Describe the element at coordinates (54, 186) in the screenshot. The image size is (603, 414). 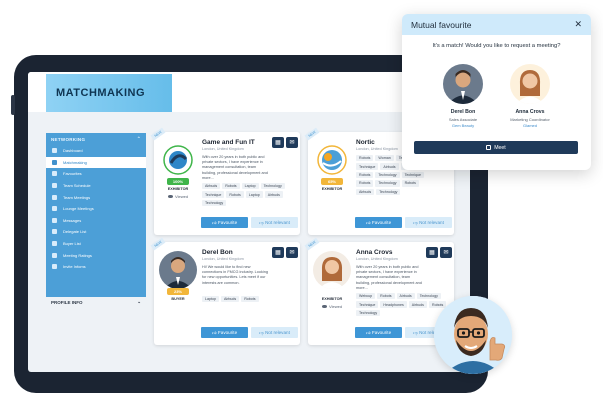
I see `schedule-icon` at that location.